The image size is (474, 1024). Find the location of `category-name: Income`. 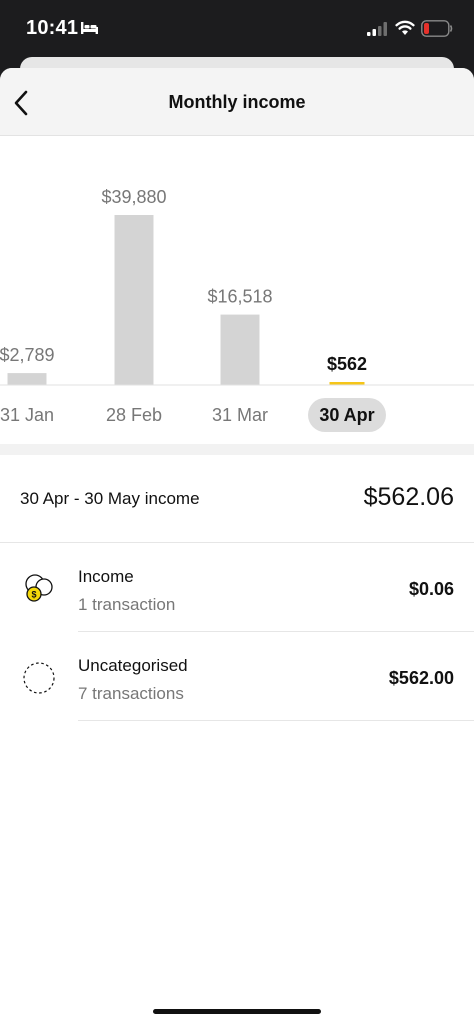

category-name: Income is located at coordinates (106, 576).